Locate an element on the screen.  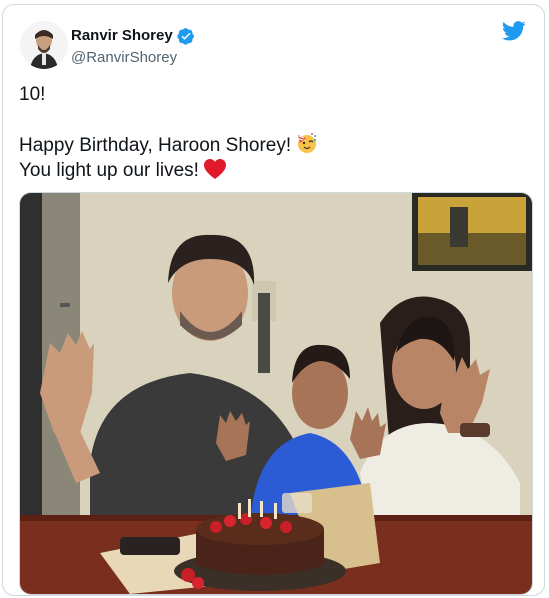
author-avatar is located at coordinates (44, 45).